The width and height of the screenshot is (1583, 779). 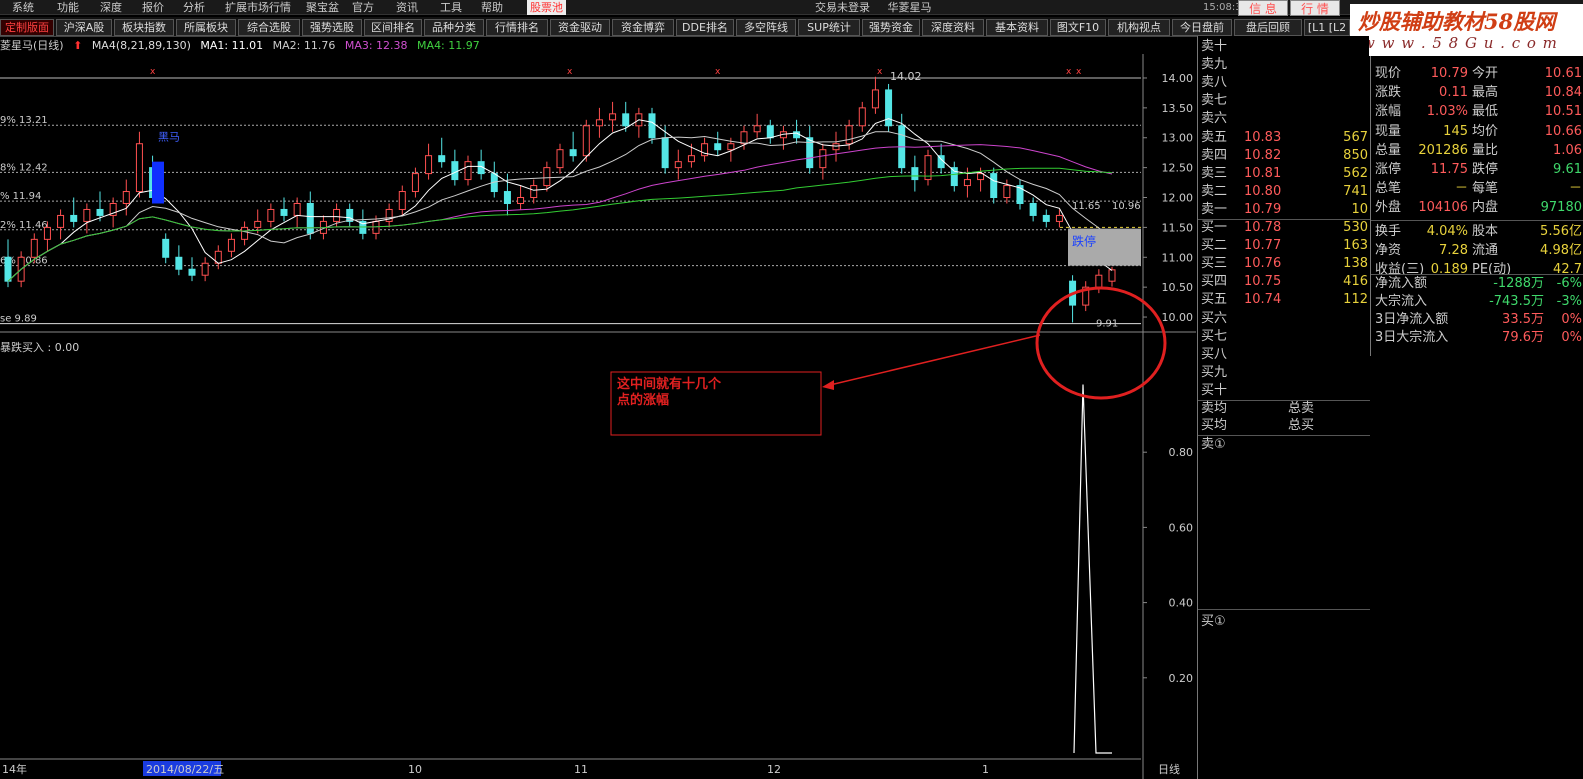 I want to click on tab-item: 品种分类, so click(x=454, y=27).